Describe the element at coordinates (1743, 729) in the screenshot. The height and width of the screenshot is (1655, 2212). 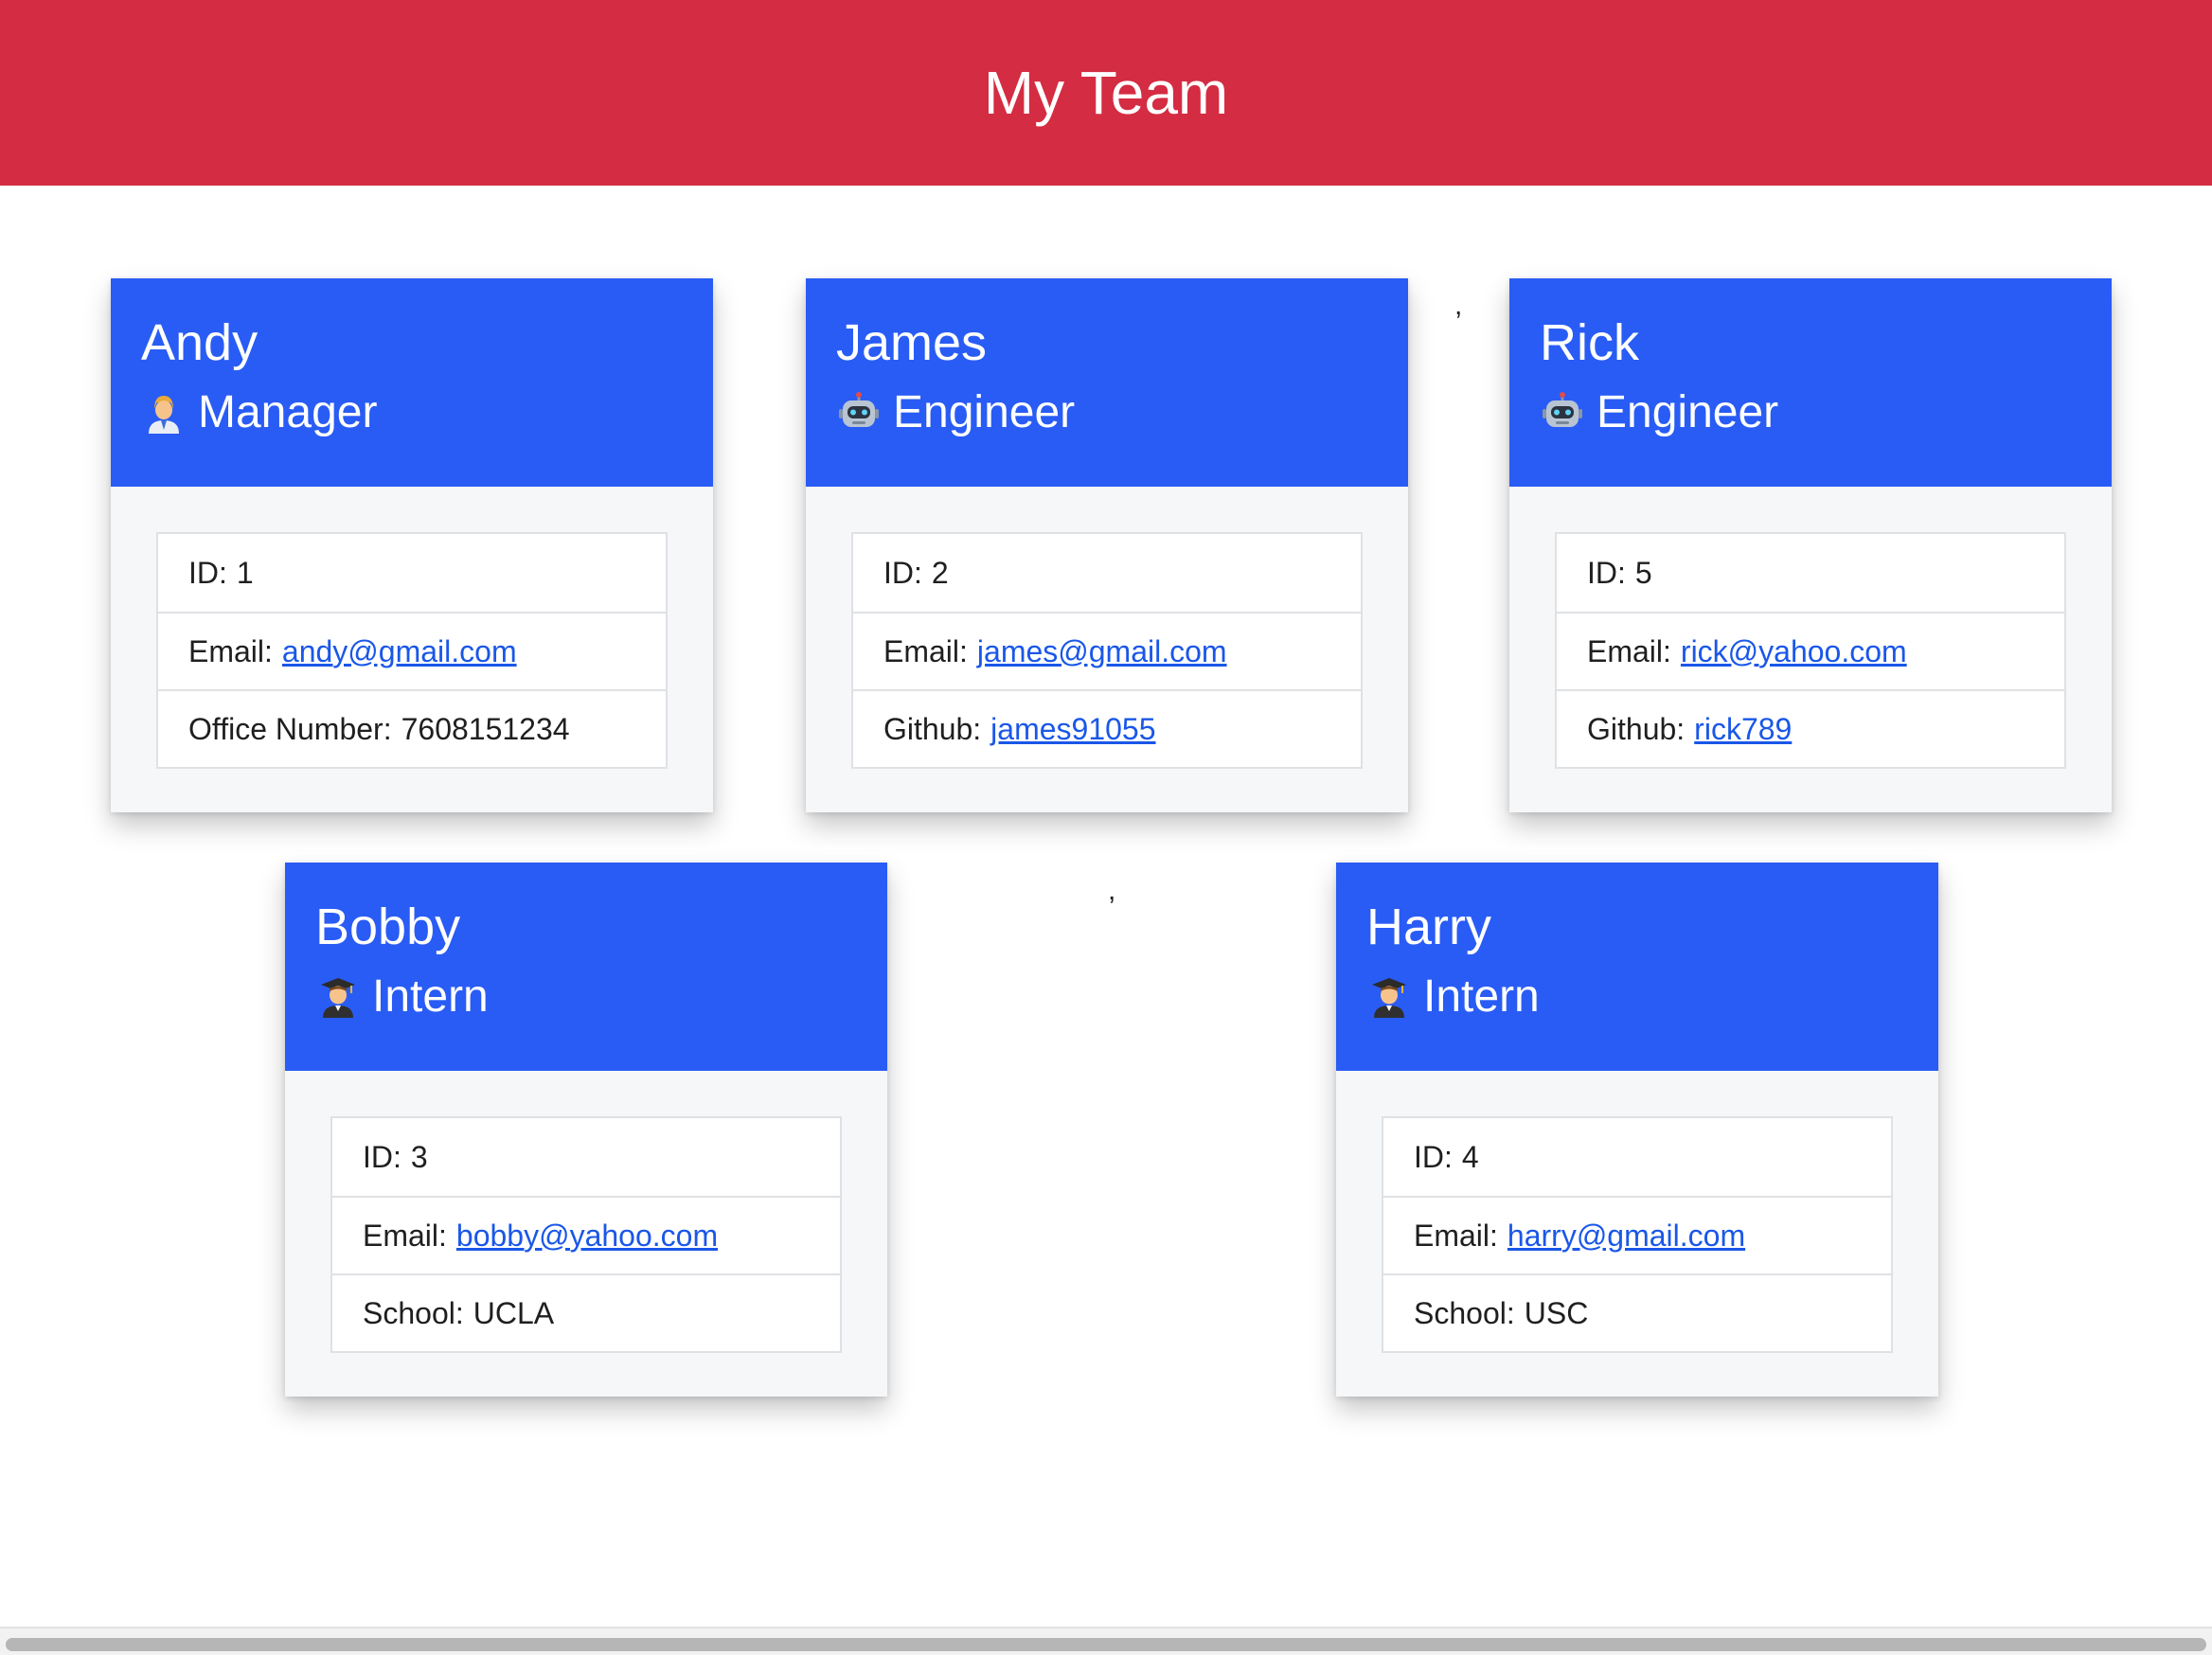
I see `github-link: rick789` at that location.